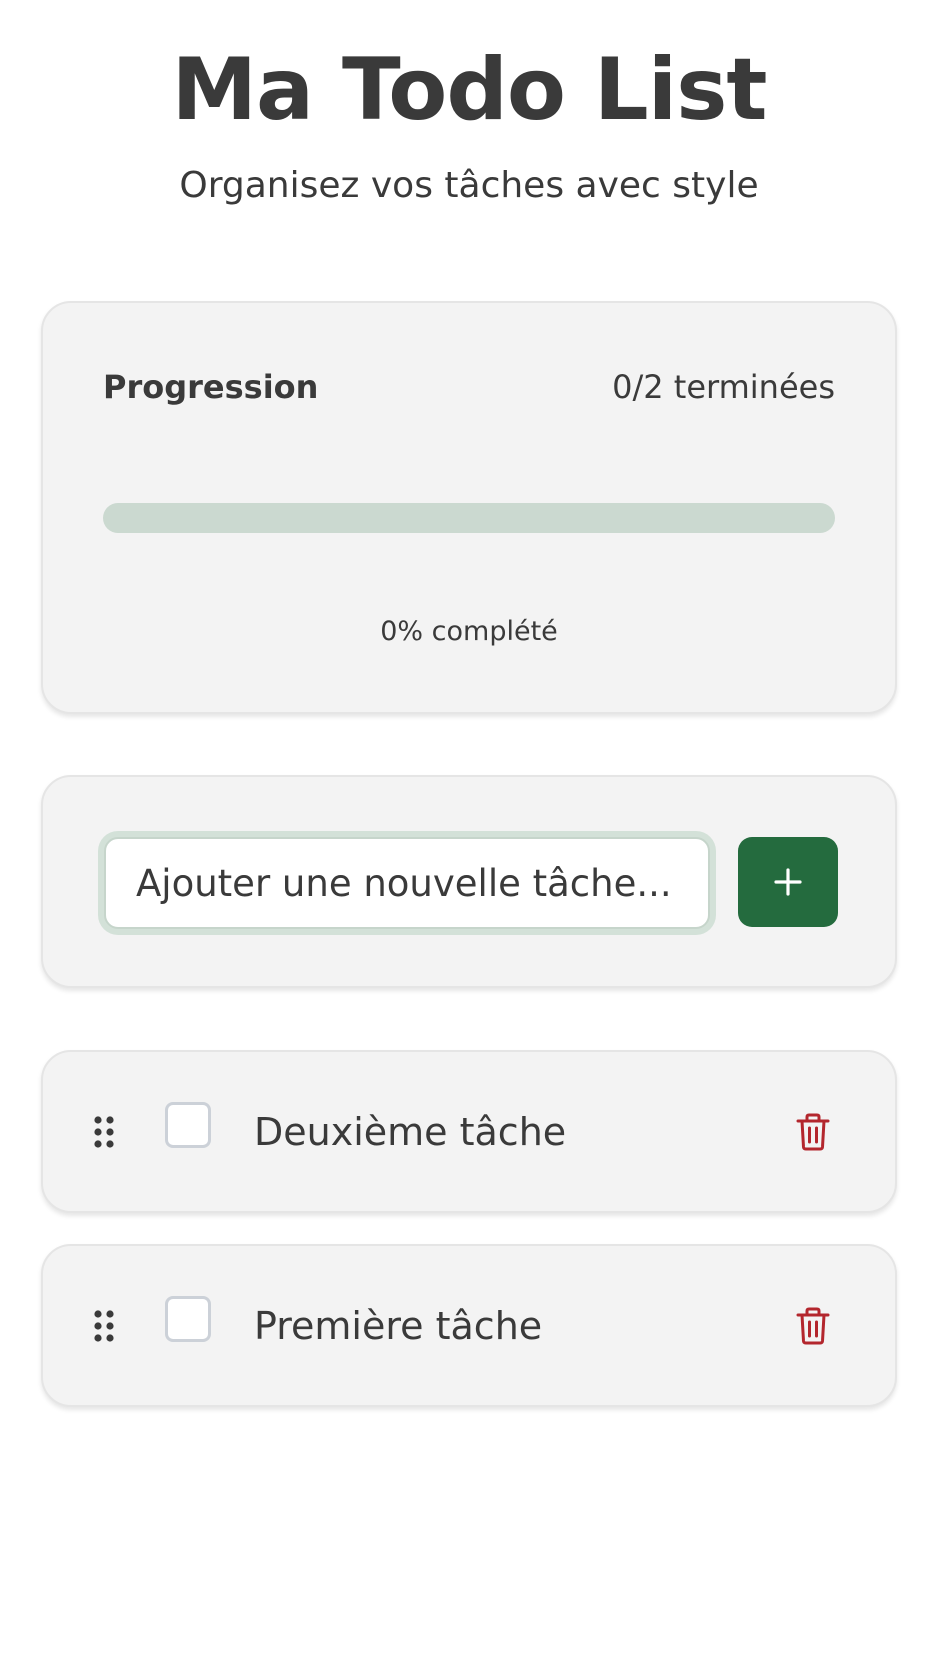 The image size is (938, 1668). Describe the element at coordinates (469, 185) in the screenshot. I see `page-subtitle: Organisez vos tâches avec style` at that location.